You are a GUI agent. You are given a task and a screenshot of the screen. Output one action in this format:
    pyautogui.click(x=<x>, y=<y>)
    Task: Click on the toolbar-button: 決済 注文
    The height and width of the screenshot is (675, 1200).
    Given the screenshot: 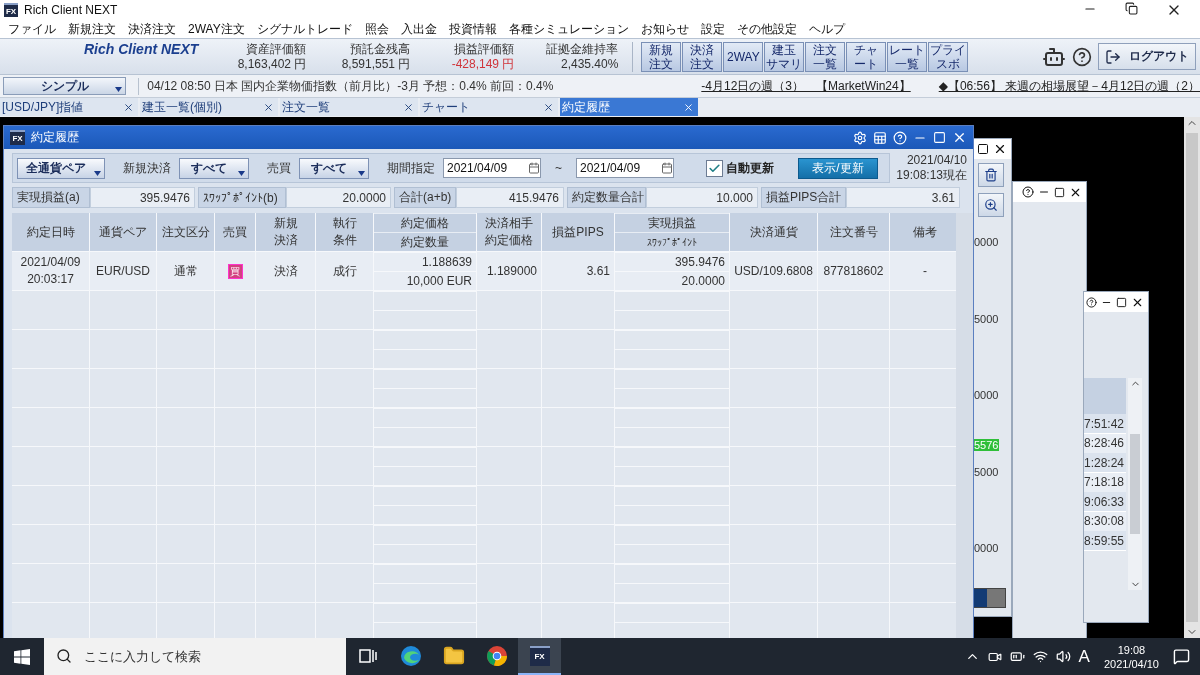 What is the action you would take?
    pyautogui.click(x=702, y=56)
    